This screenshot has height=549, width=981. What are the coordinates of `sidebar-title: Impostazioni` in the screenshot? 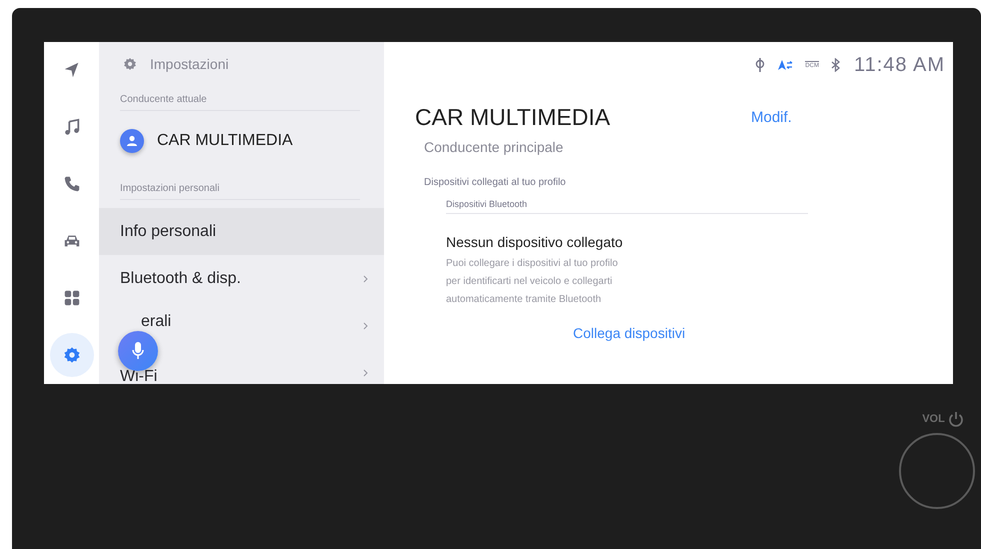 It's located at (189, 64).